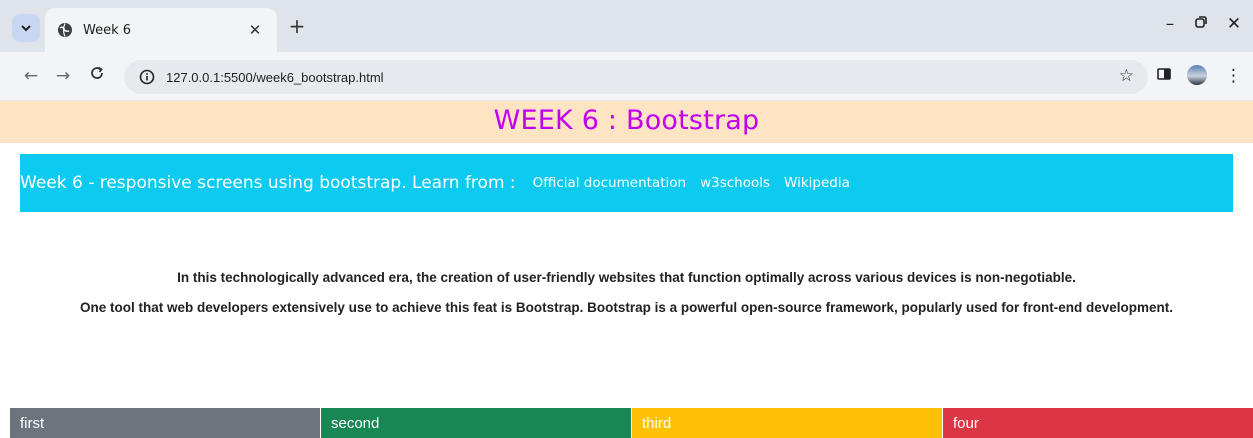 This screenshot has width=1253, height=438. What do you see at coordinates (626, 26) in the screenshot?
I see `browser-tab-strip: Week 6 ✕ + – ✕` at bounding box center [626, 26].